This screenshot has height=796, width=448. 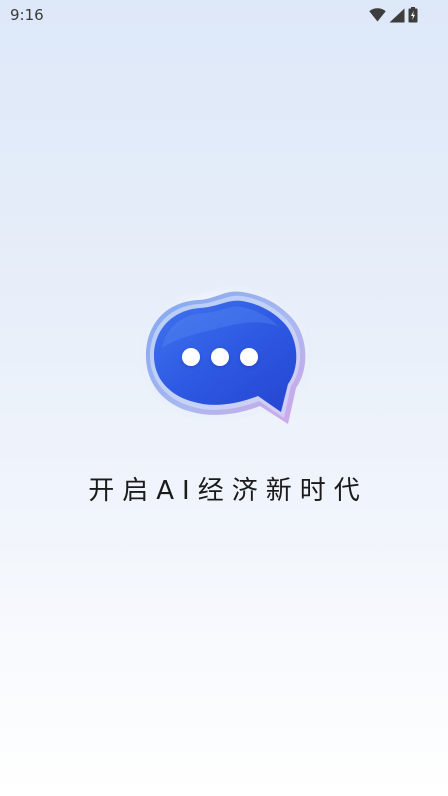 I want to click on signal-icon, so click(x=397, y=15).